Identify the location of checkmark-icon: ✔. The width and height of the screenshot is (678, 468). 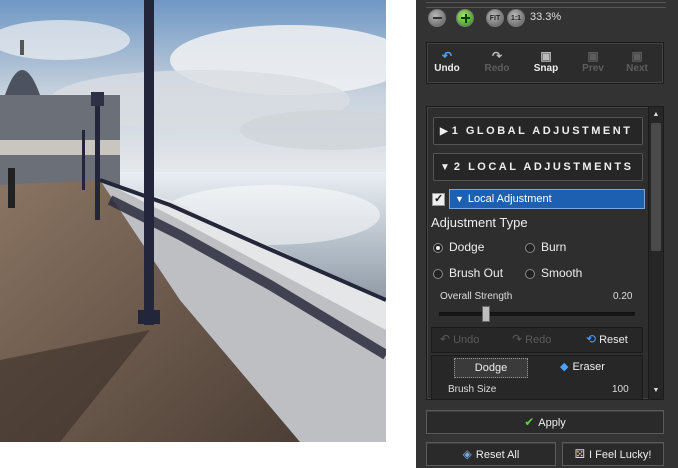
(529, 422).